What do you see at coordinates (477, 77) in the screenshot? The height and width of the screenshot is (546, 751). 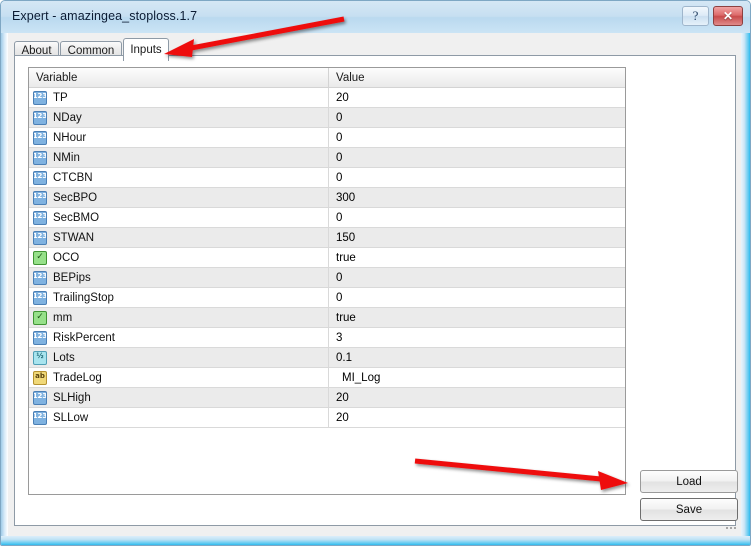 I see `column-header-value: Value` at bounding box center [477, 77].